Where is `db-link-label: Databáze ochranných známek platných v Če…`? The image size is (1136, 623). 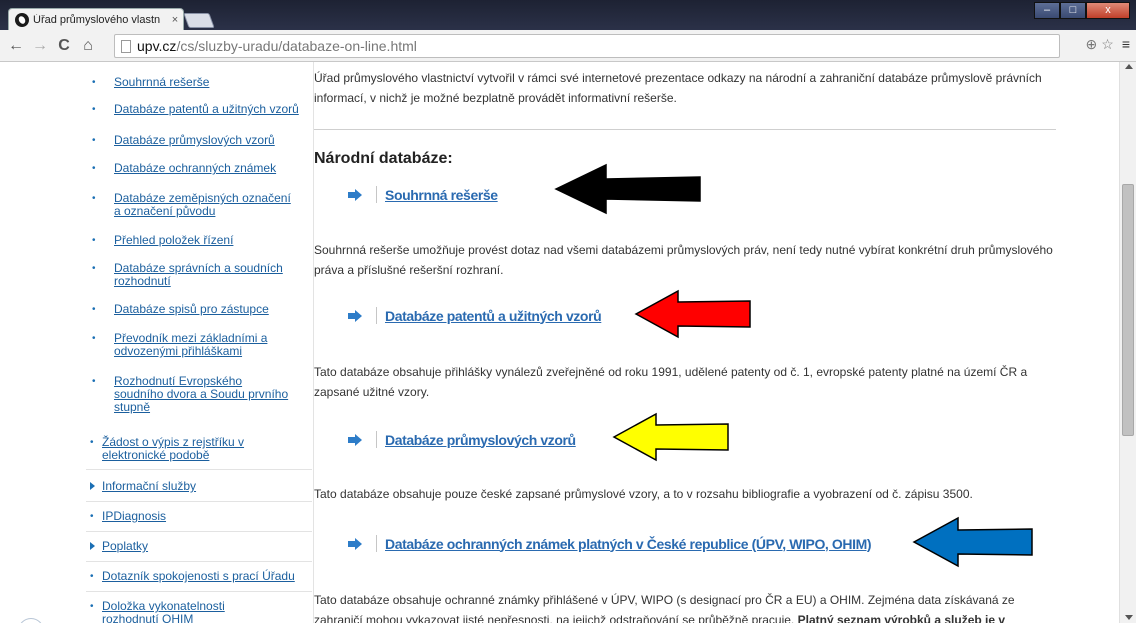
db-link-label: Databáze ochranných známek platných v Če… is located at coordinates (628, 544).